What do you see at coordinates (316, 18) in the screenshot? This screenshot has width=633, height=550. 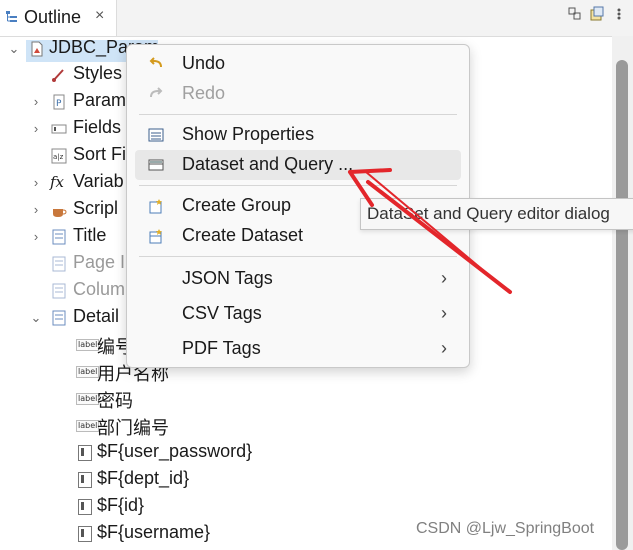 I see `view-tab-bar: Outline ×` at bounding box center [316, 18].